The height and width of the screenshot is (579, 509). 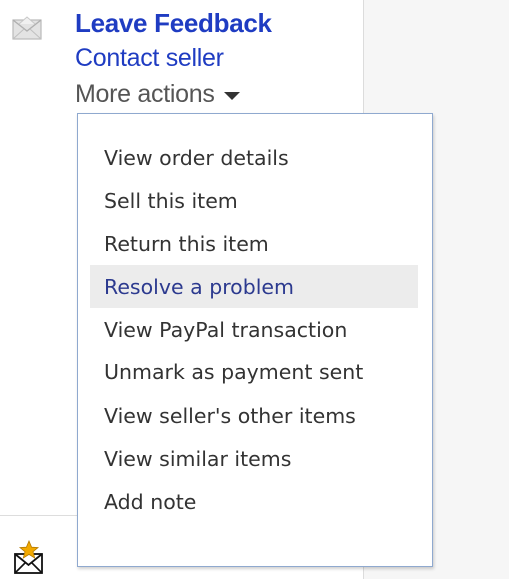 What do you see at coordinates (231, 96) in the screenshot?
I see `caret-down-icon` at bounding box center [231, 96].